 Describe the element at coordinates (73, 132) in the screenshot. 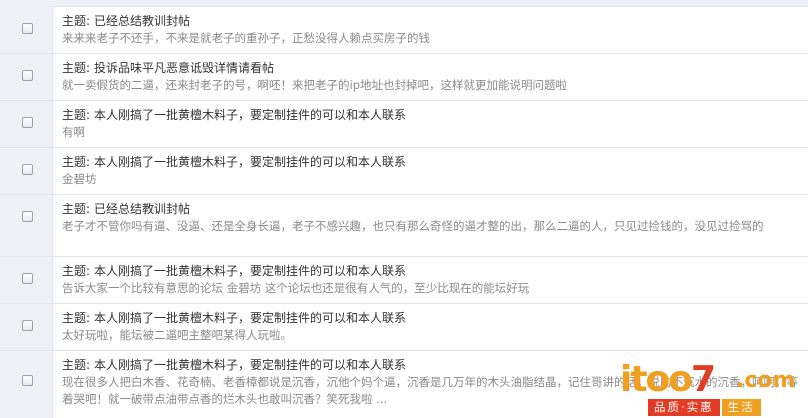

I see `post-body: 有啊` at that location.